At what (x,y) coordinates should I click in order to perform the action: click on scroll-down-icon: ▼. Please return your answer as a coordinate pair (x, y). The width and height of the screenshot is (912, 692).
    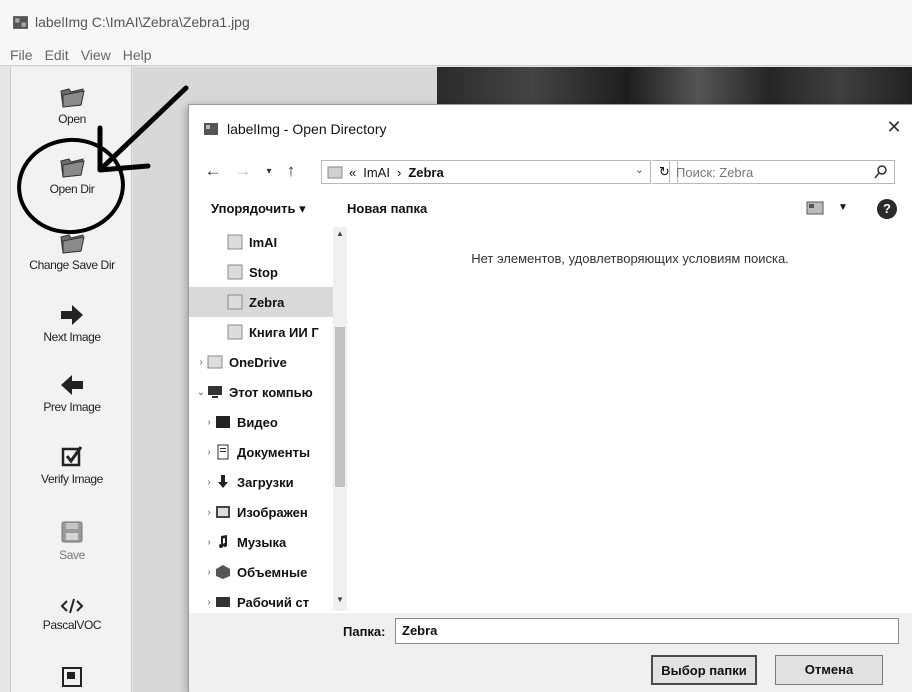
    Looking at the image, I should click on (340, 602).